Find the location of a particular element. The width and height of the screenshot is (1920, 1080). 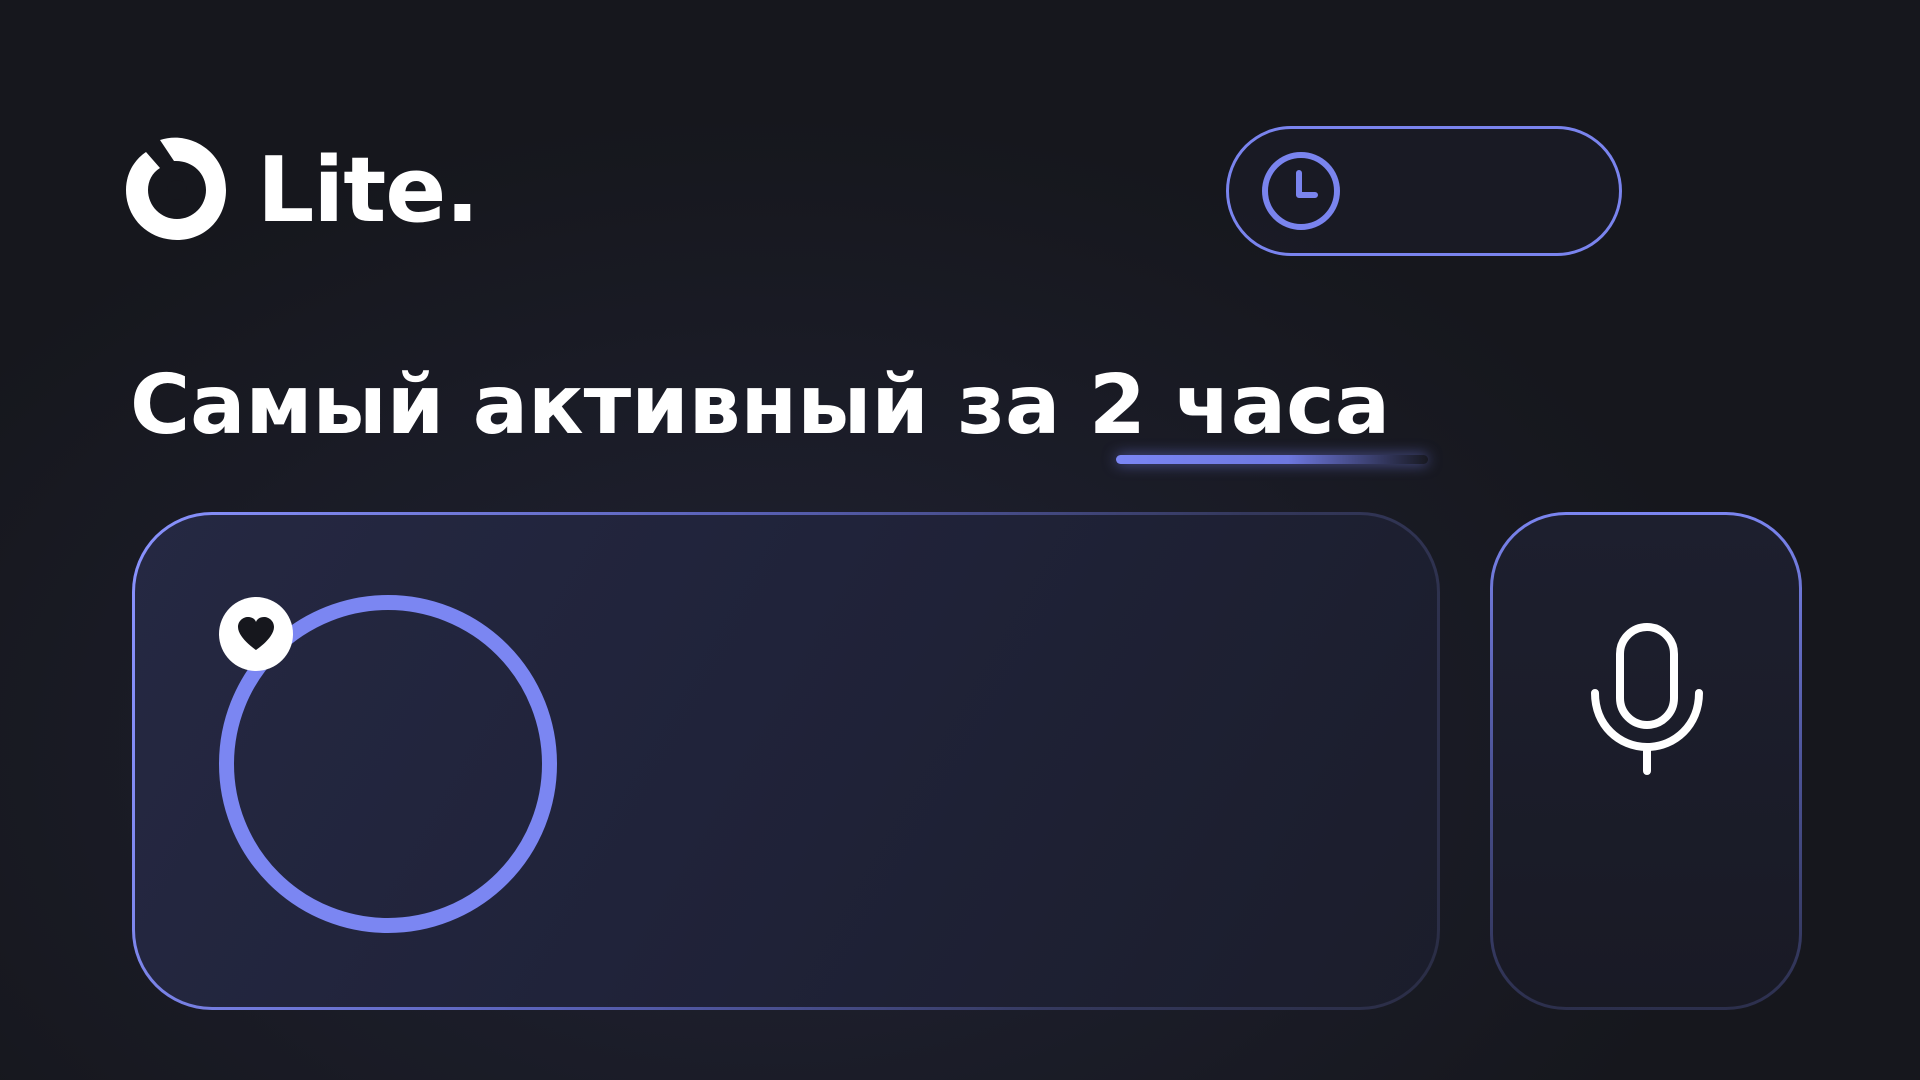

headline-accent-underline is located at coordinates (1272, 459).